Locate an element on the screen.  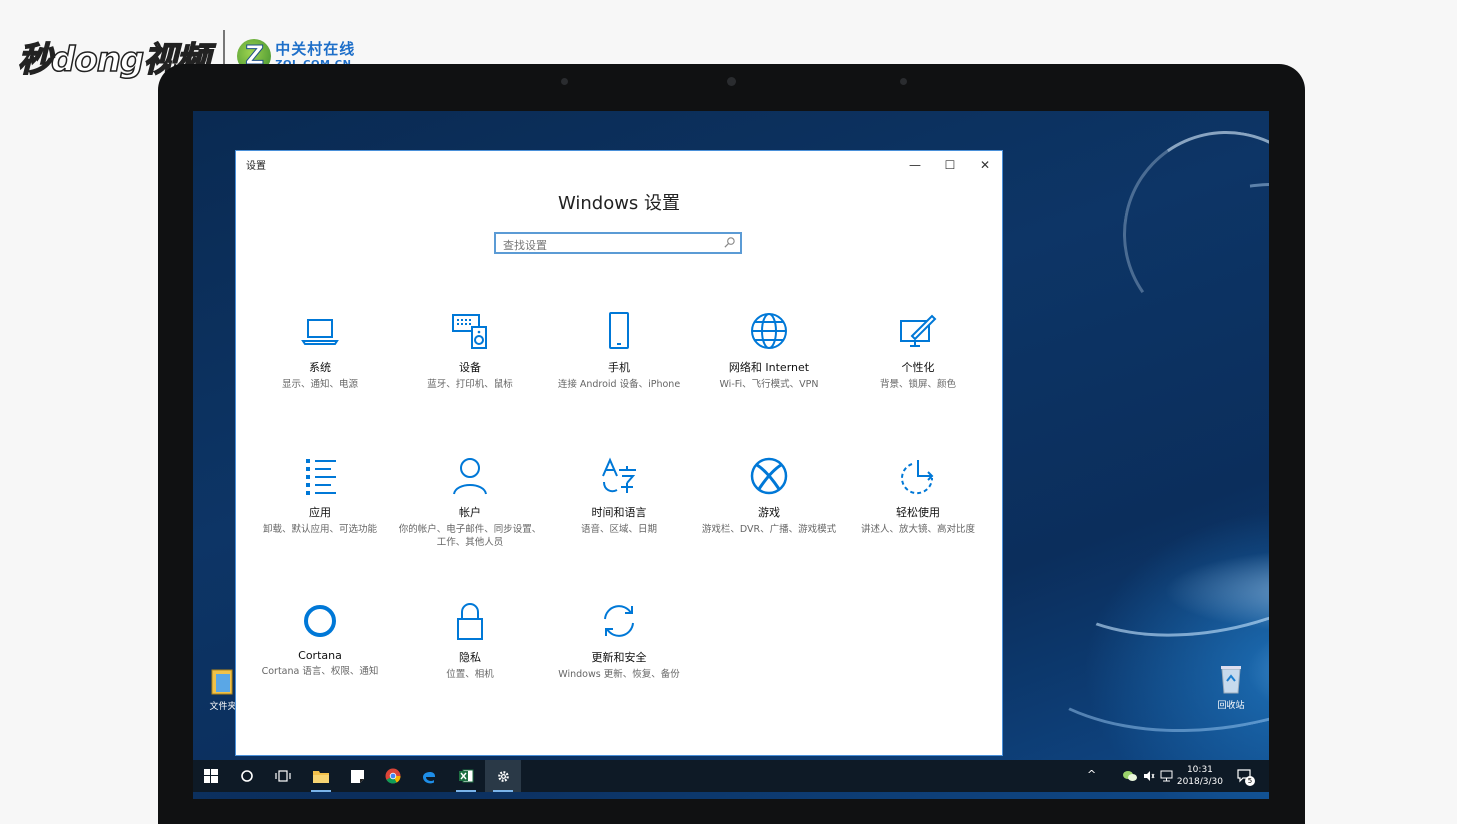
excel-icon is located at coordinates (466, 776).